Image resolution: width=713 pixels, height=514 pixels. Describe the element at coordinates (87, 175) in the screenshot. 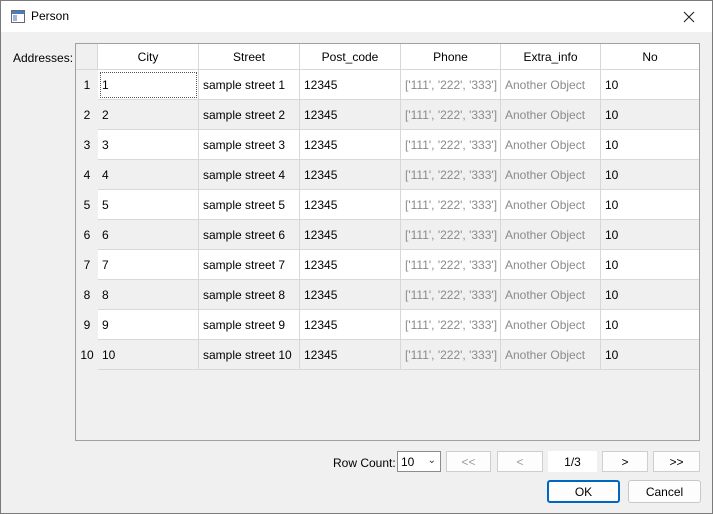

I see `row-header: 4` at that location.